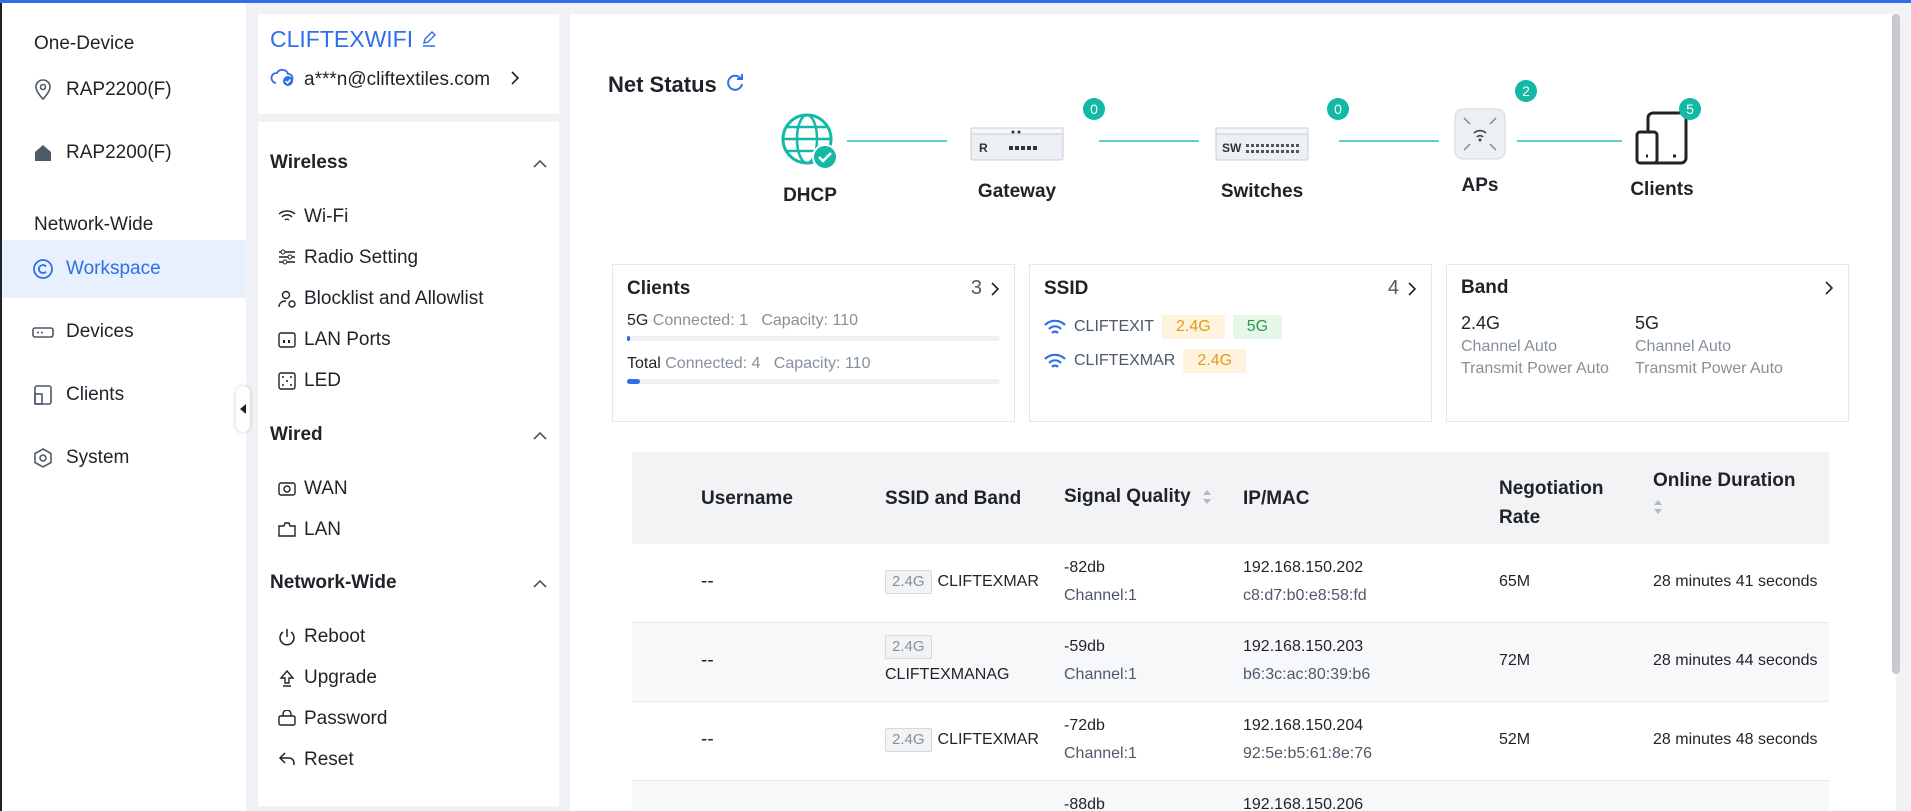 The image size is (1911, 811). I want to click on collapse-sidebar-button, so click(243, 409).